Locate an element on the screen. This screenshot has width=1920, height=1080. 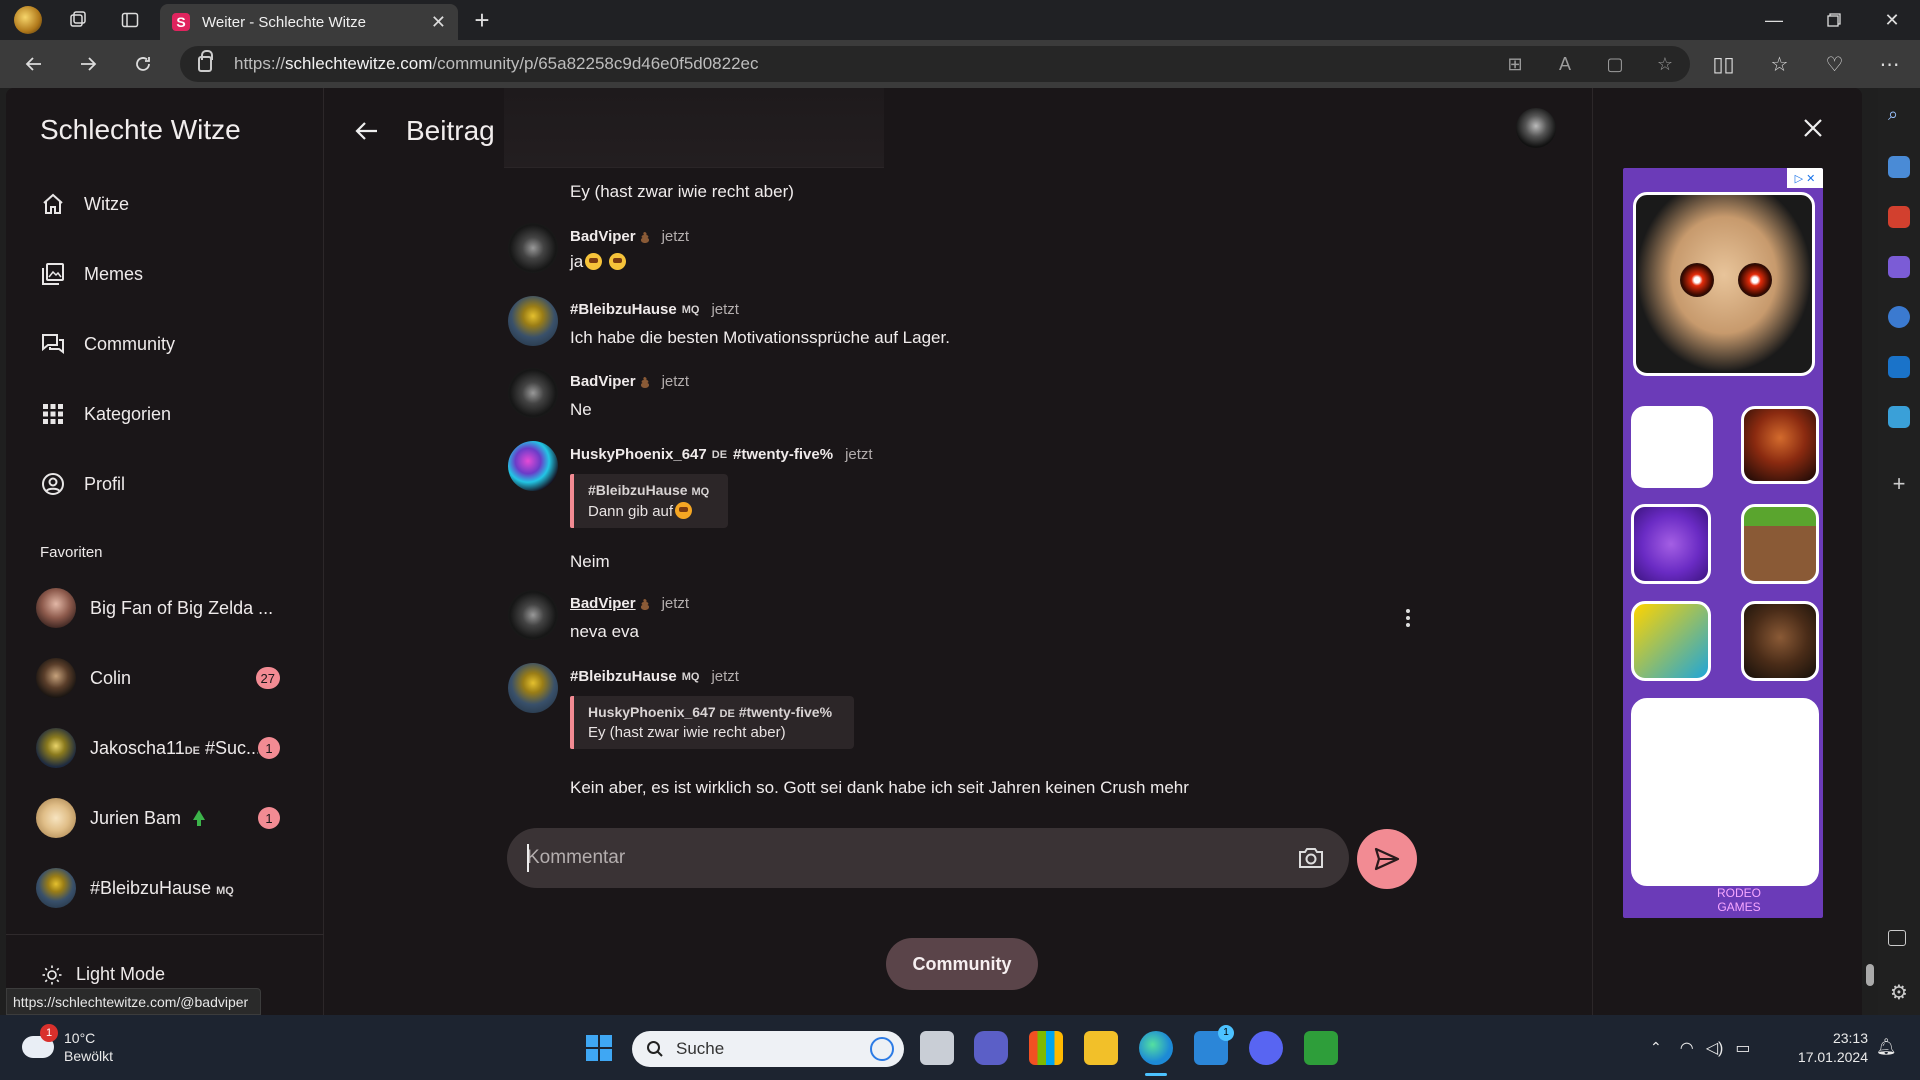
ad-tile-geometry-dash is located at coordinates (1671, 641).